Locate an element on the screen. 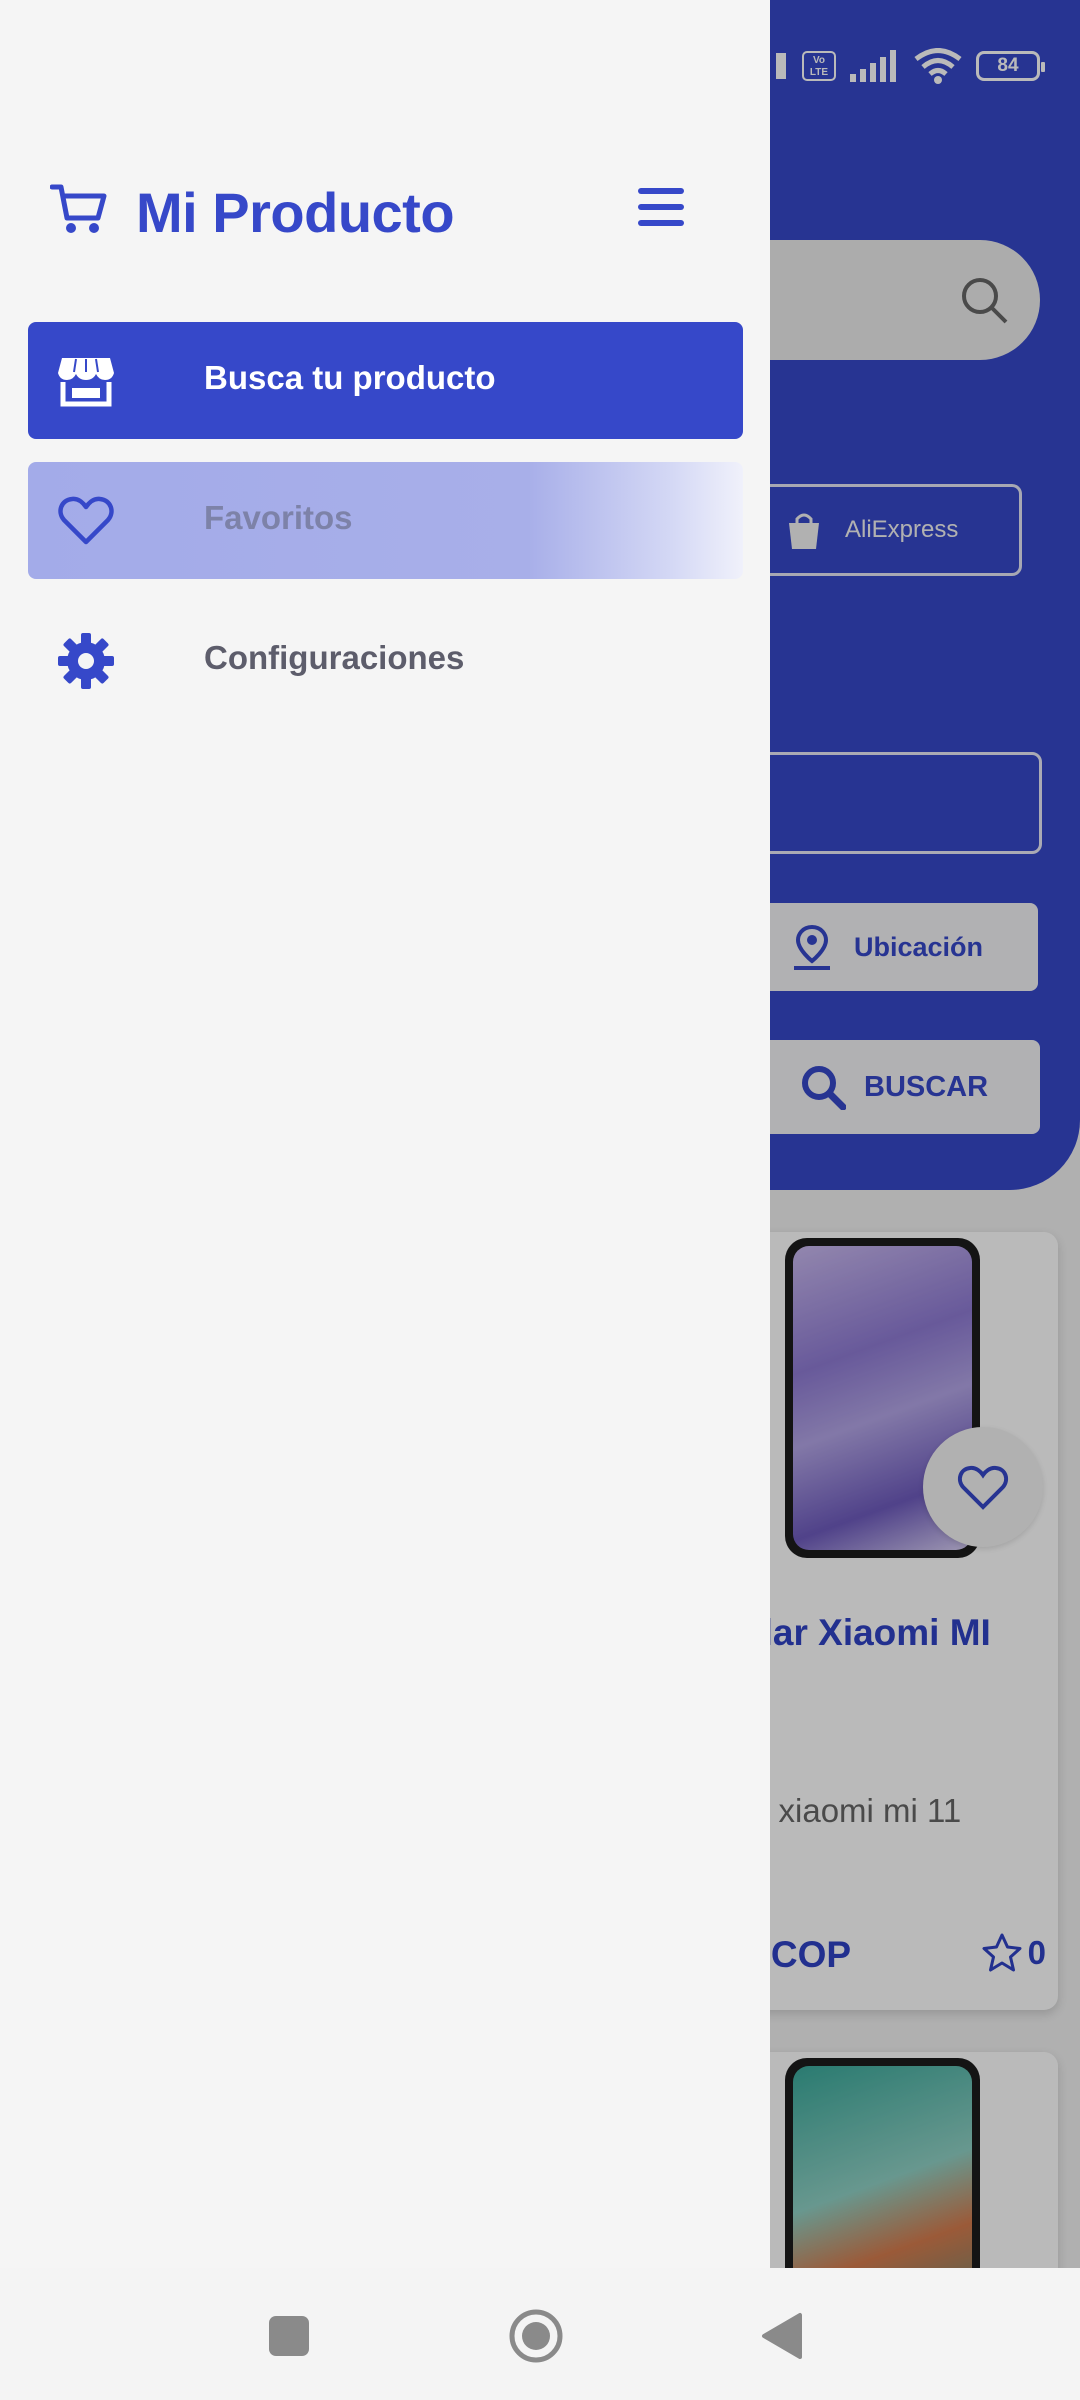 The image size is (1080, 2400). store-icon is located at coordinates (86, 381).